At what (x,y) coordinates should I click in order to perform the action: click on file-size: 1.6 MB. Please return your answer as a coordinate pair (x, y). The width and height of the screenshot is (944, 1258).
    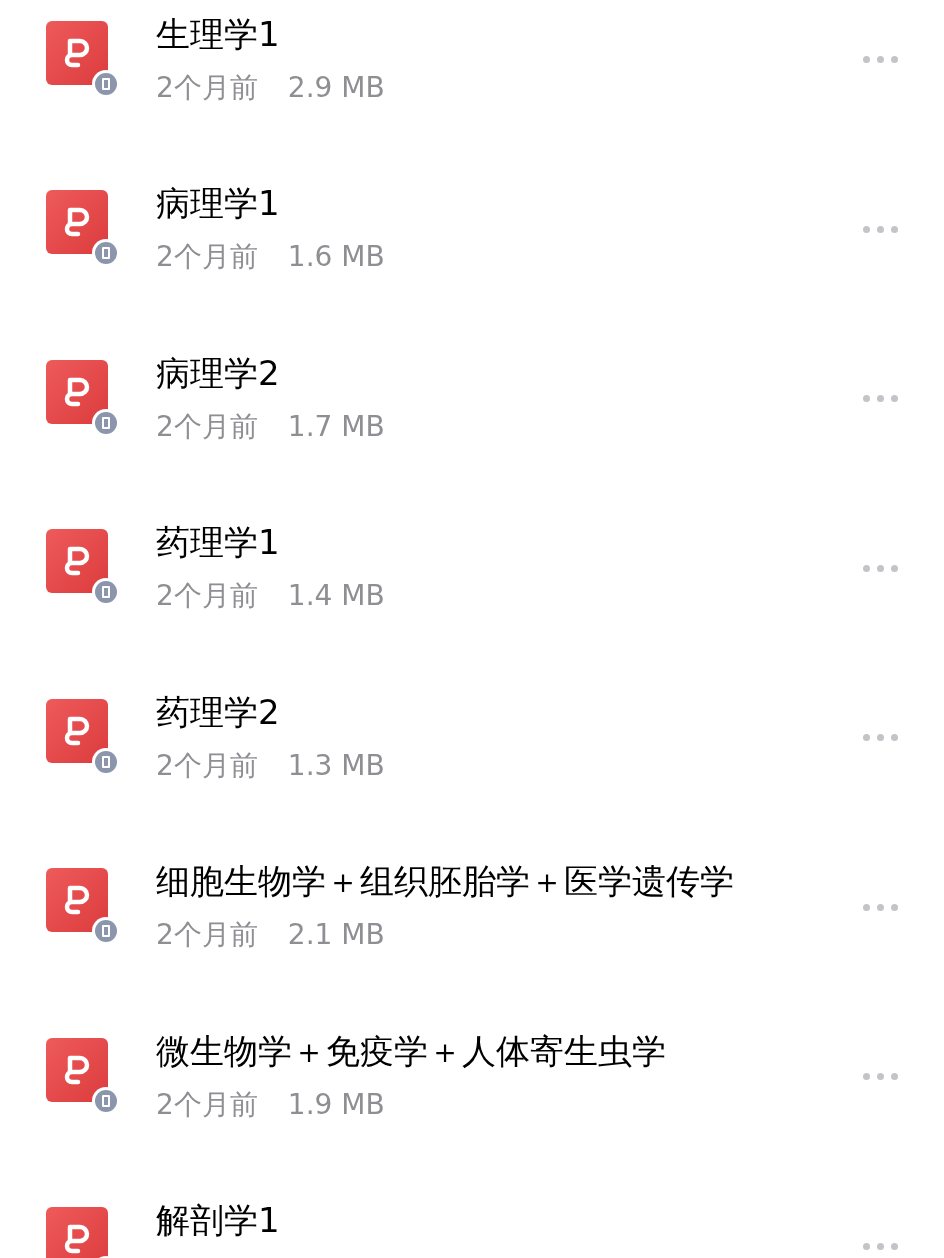
    Looking at the image, I should click on (336, 257).